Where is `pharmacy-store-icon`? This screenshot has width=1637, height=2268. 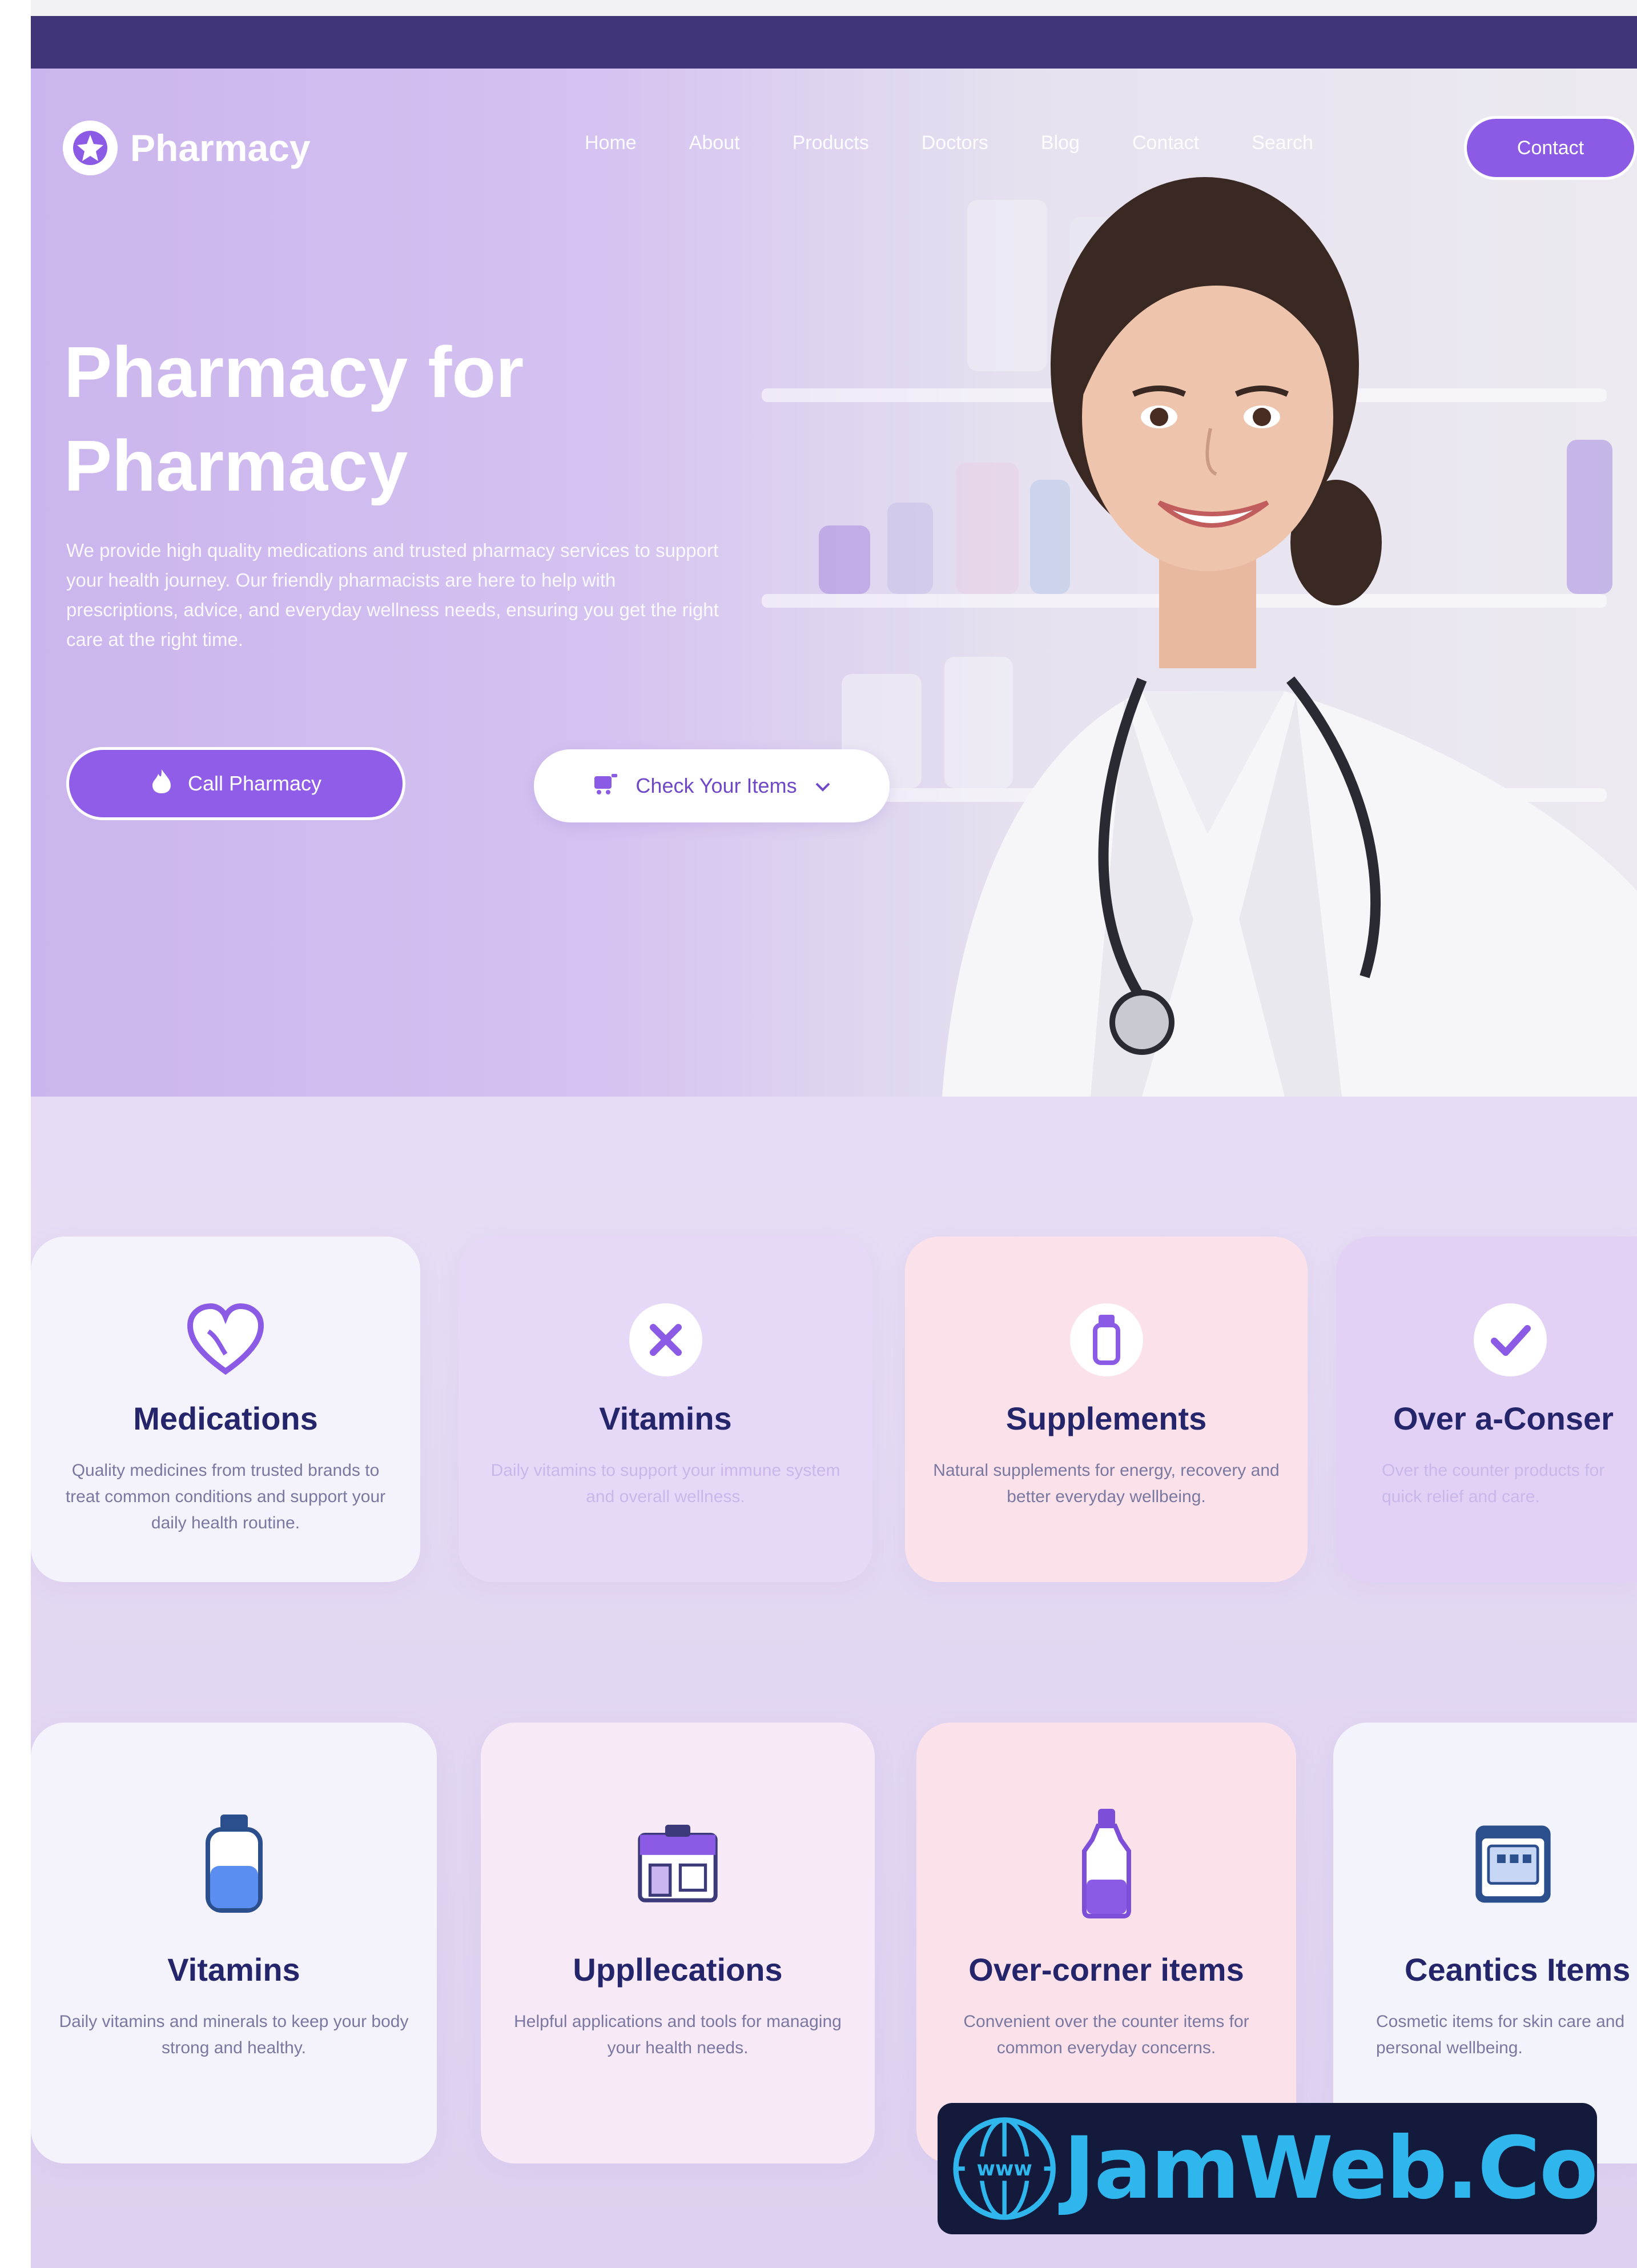
pharmacy-store-icon is located at coordinates (678, 1862).